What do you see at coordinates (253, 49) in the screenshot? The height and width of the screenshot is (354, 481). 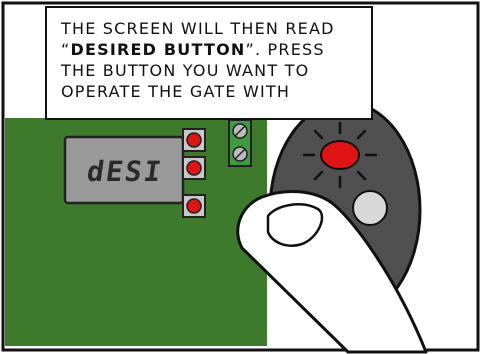 I see `quote-close: ”.` at bounding box center [253, 49].